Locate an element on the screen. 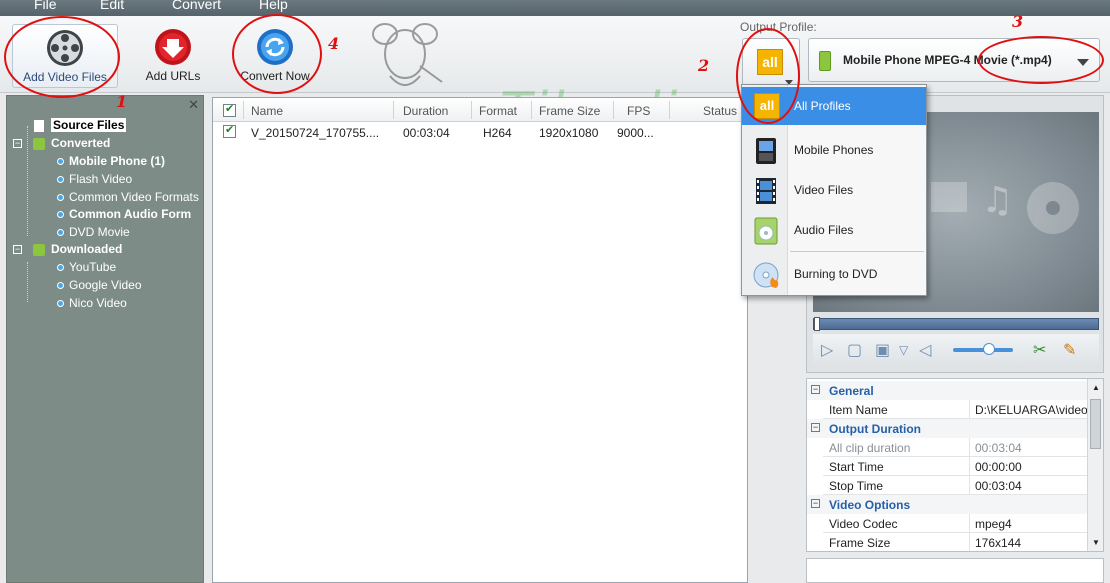 Image resolution: width=1110 pixels, height=583 pixels. property-value: mpeg4 is located at coordinates (993, 524).